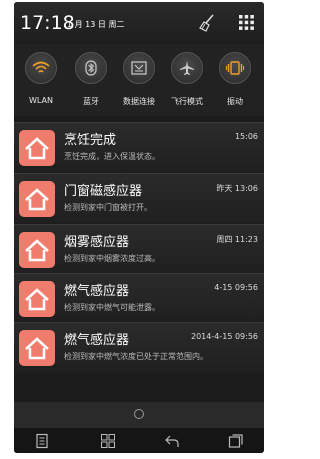 This screenshot has height=459, width=320. Describe the element at coordinates (224, 336) in the screenshot. I see `notification-time: 2014-4-15 09:56` at that location.